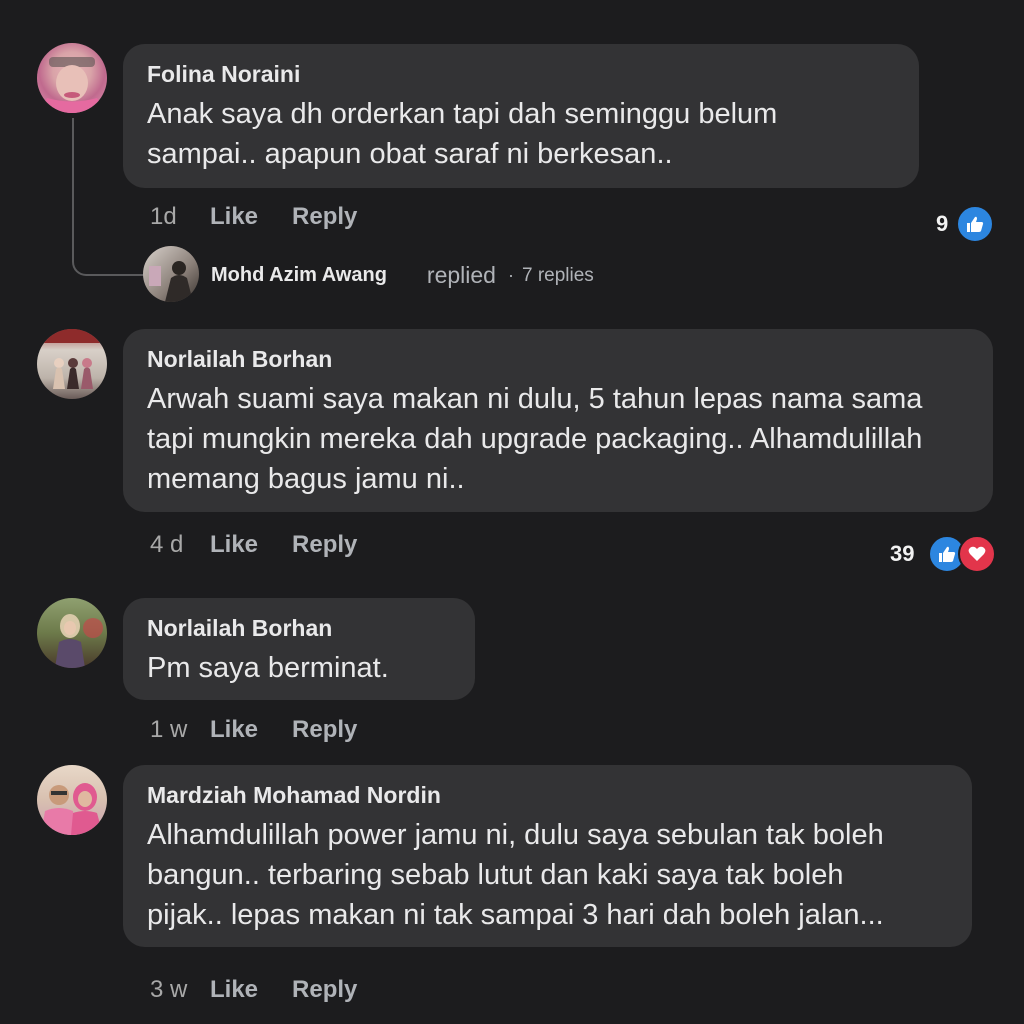  I want to click on view-replies-link: Mohd Azim Awang replied · 7 replies, so click(402, 275).